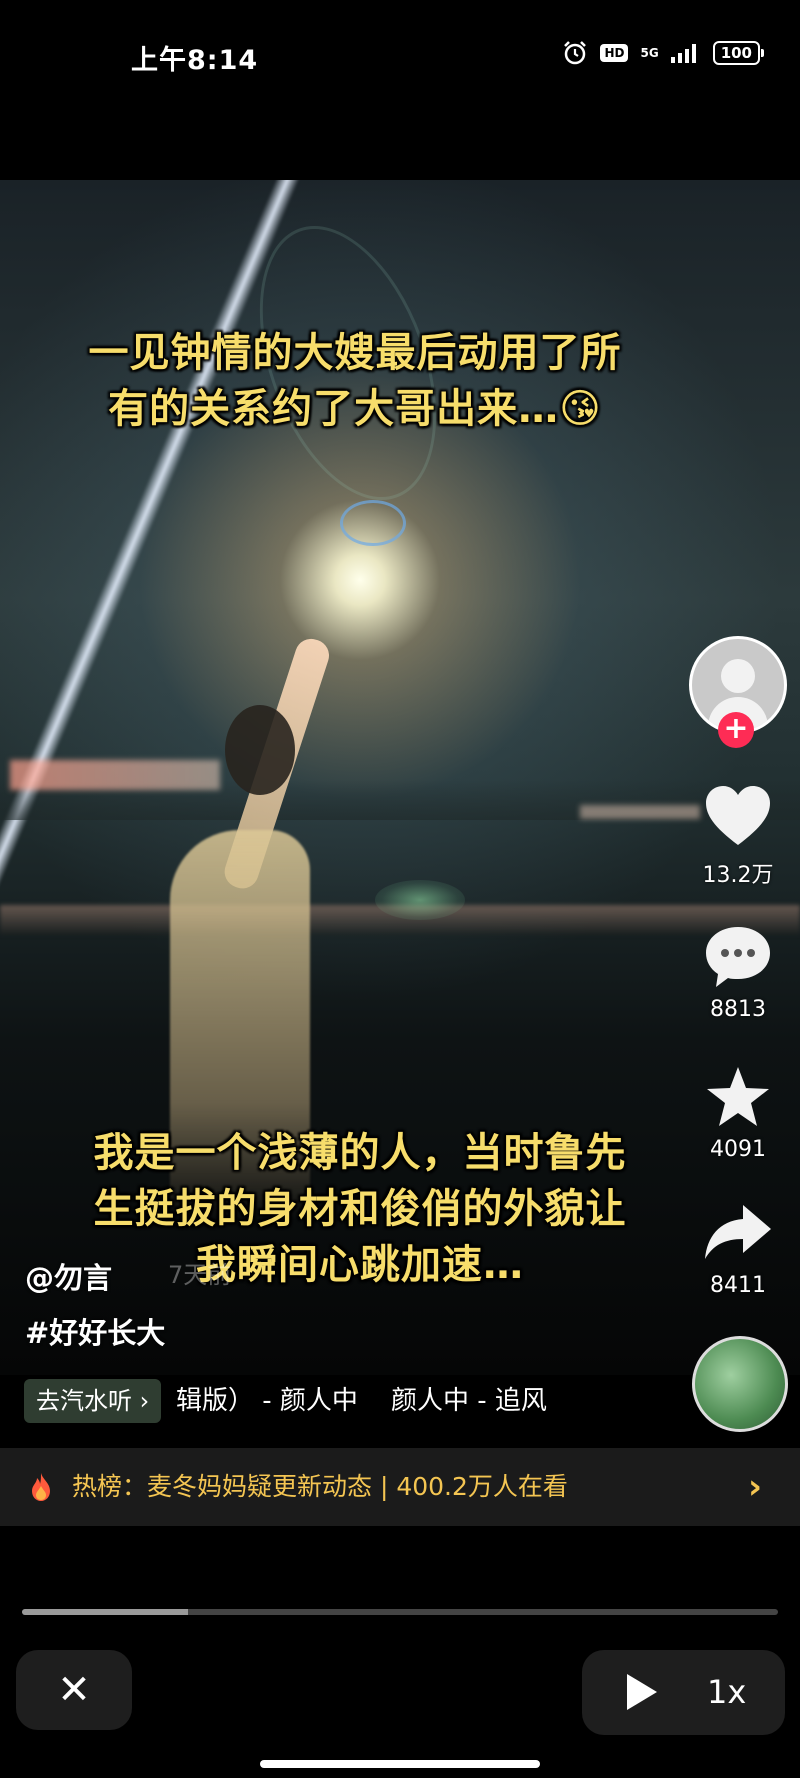 This screenshot has width=800, height=1778. I want to click on signal-icon, so click(683, 53).